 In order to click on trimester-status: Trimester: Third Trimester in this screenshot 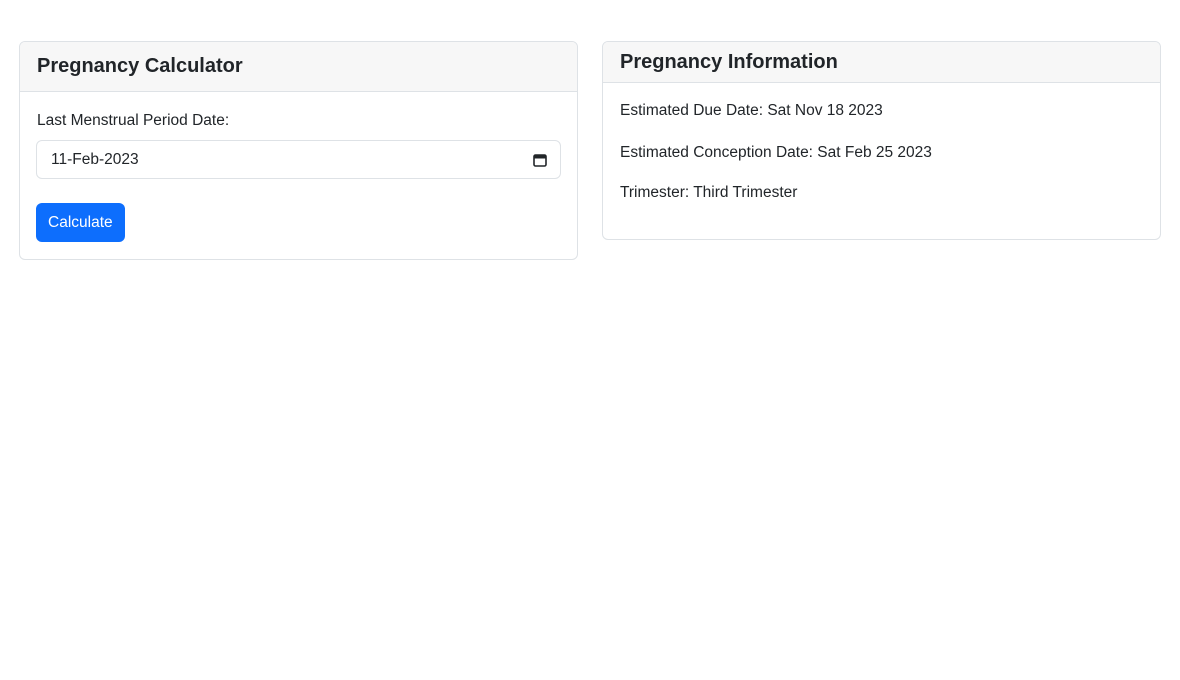, I will do `click(709, 192)`.